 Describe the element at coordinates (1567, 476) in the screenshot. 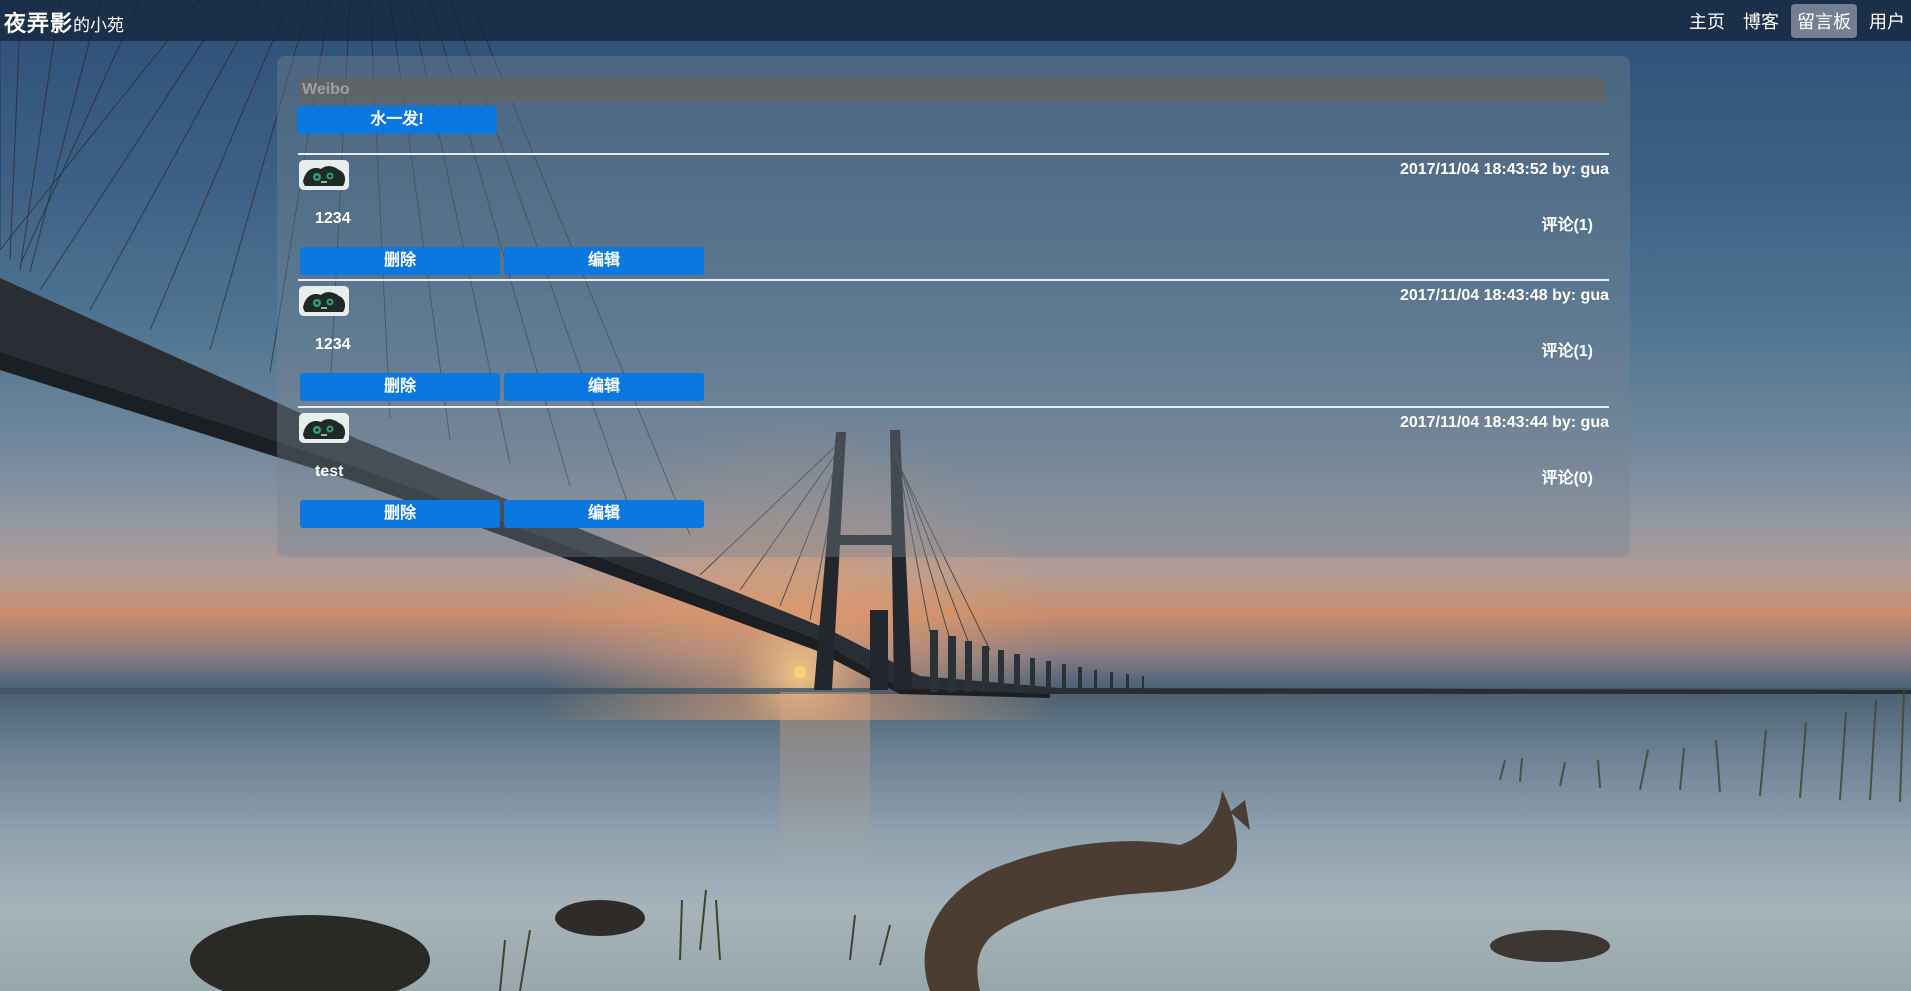

I see `comments-link: 评论(0)` at that location.